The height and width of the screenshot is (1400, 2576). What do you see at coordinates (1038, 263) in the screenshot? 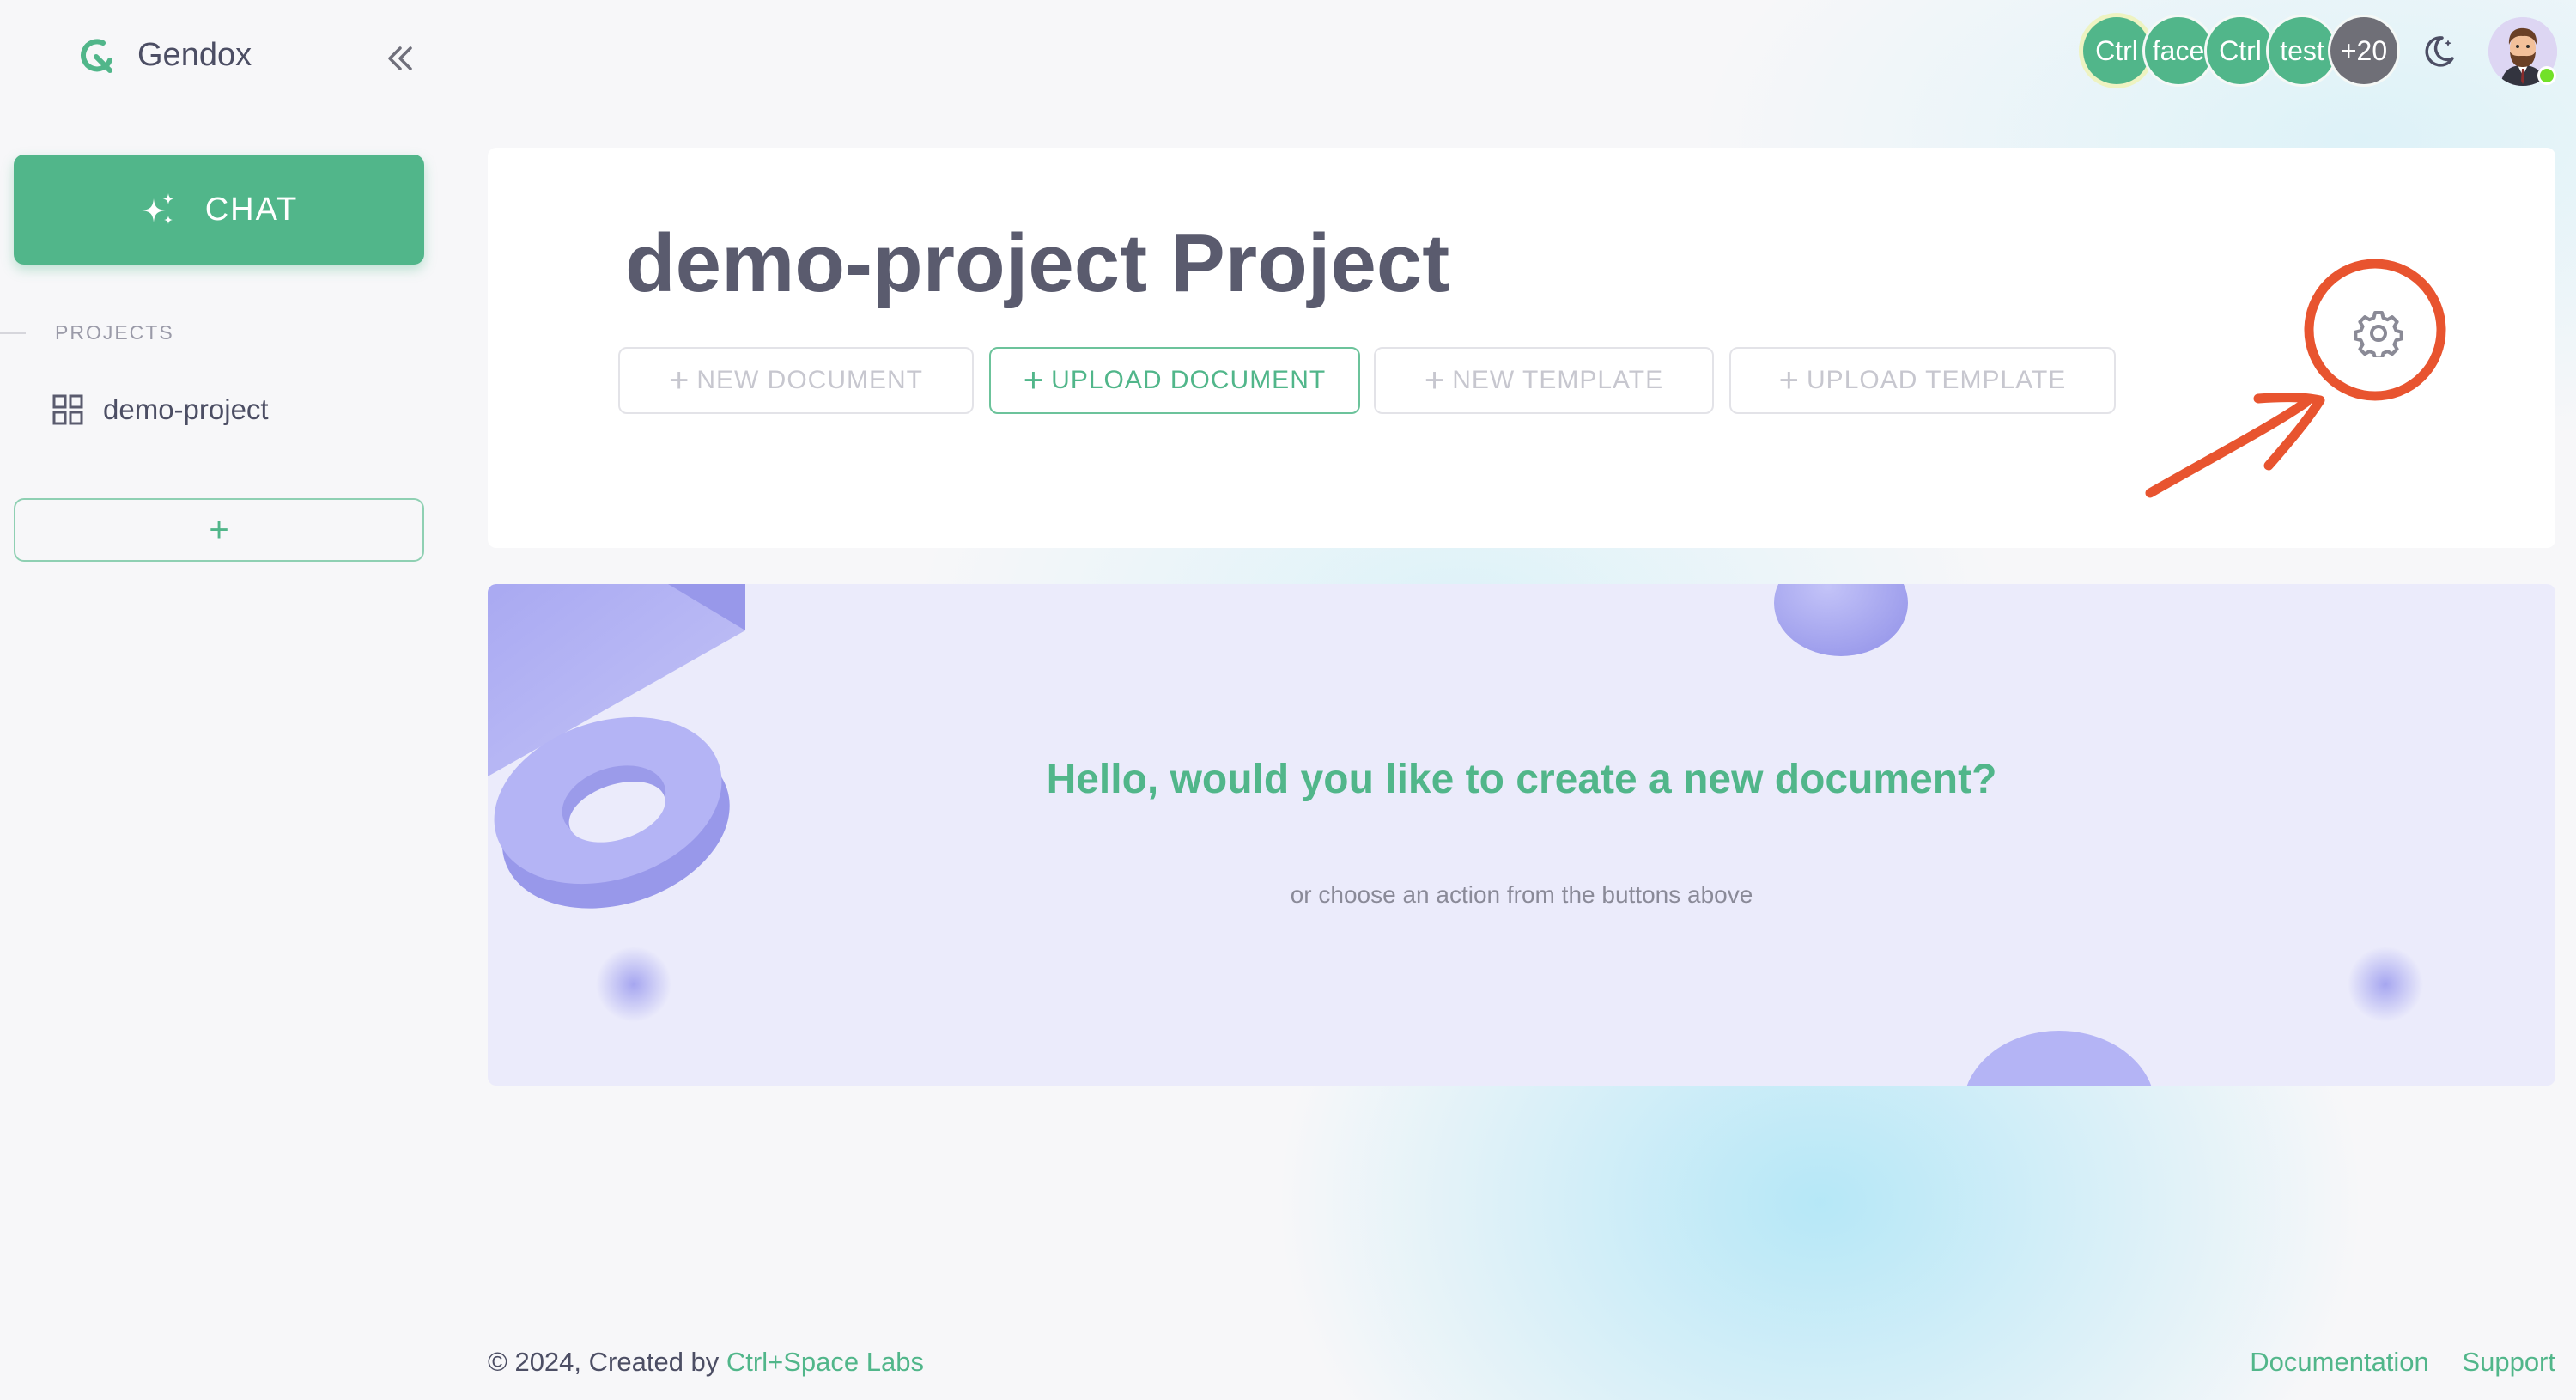
I see `page-title: demo-project Project` at bounding box center [1038, 263].